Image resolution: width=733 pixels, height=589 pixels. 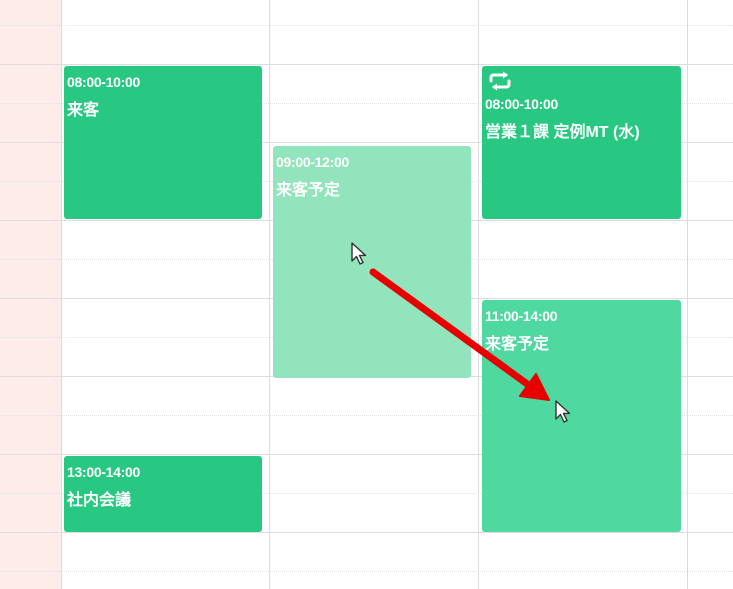 What do you see at coordinates (521, 316) in the screenshot?
I see `event-time: 11:00-14:00` at bounding box center [521, 316].